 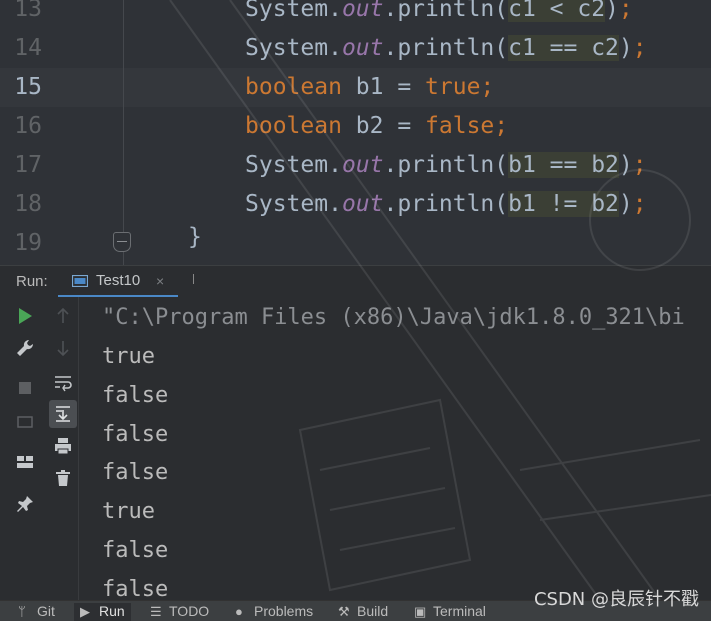 I want to click on code-line: 17 System.out.println(b1 == b2);, so click(x=355, y=165).